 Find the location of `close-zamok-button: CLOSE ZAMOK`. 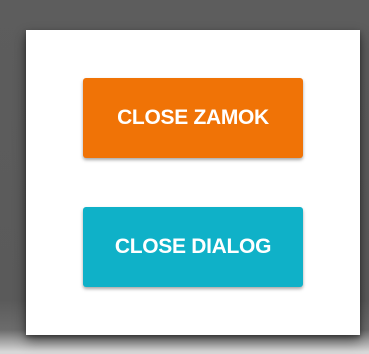

close-zamok-button: CLOSE ZAMOK is located at coordinates (193, 118).